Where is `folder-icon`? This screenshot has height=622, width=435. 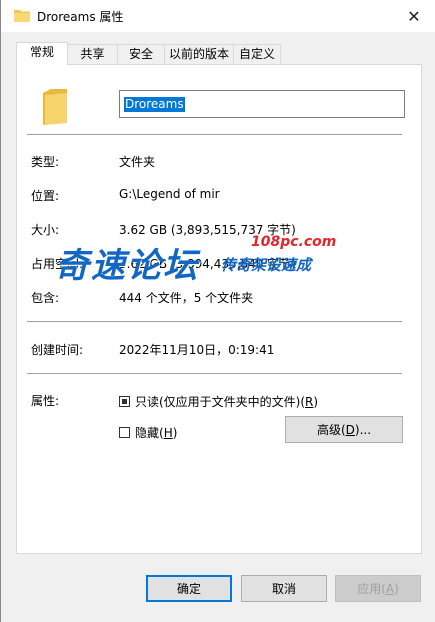 folder-icon is located at coordinates (22, 16).